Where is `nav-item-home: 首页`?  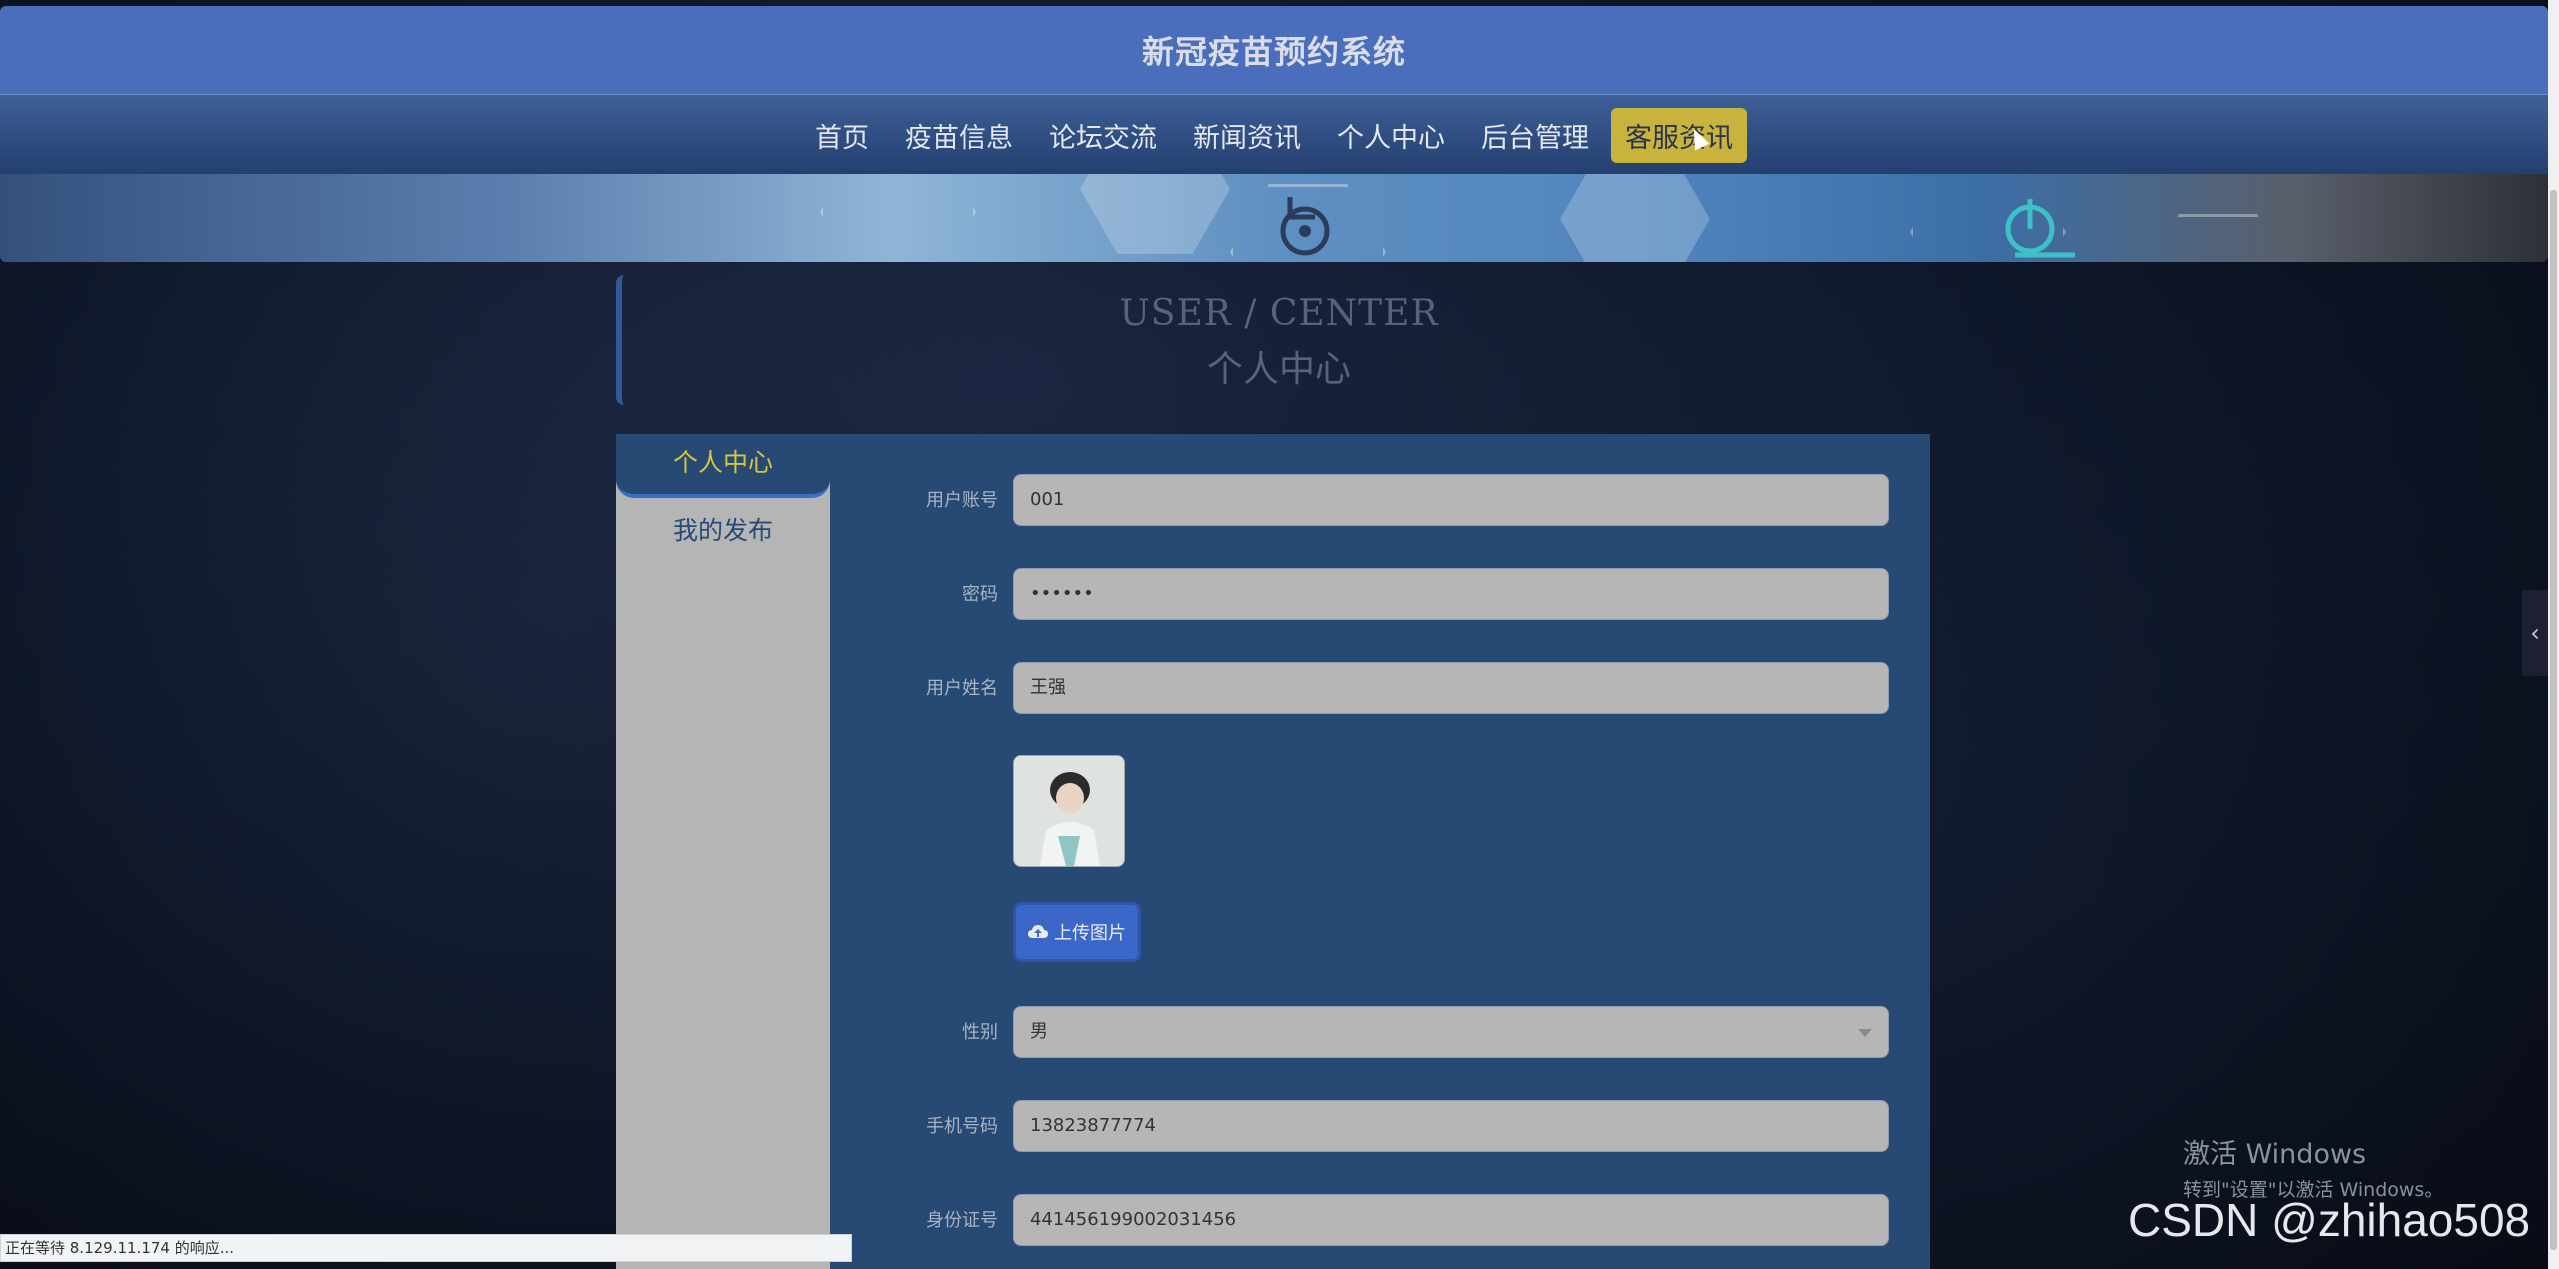
nav-item-home: 首页 is located at coordinates (842, 135).